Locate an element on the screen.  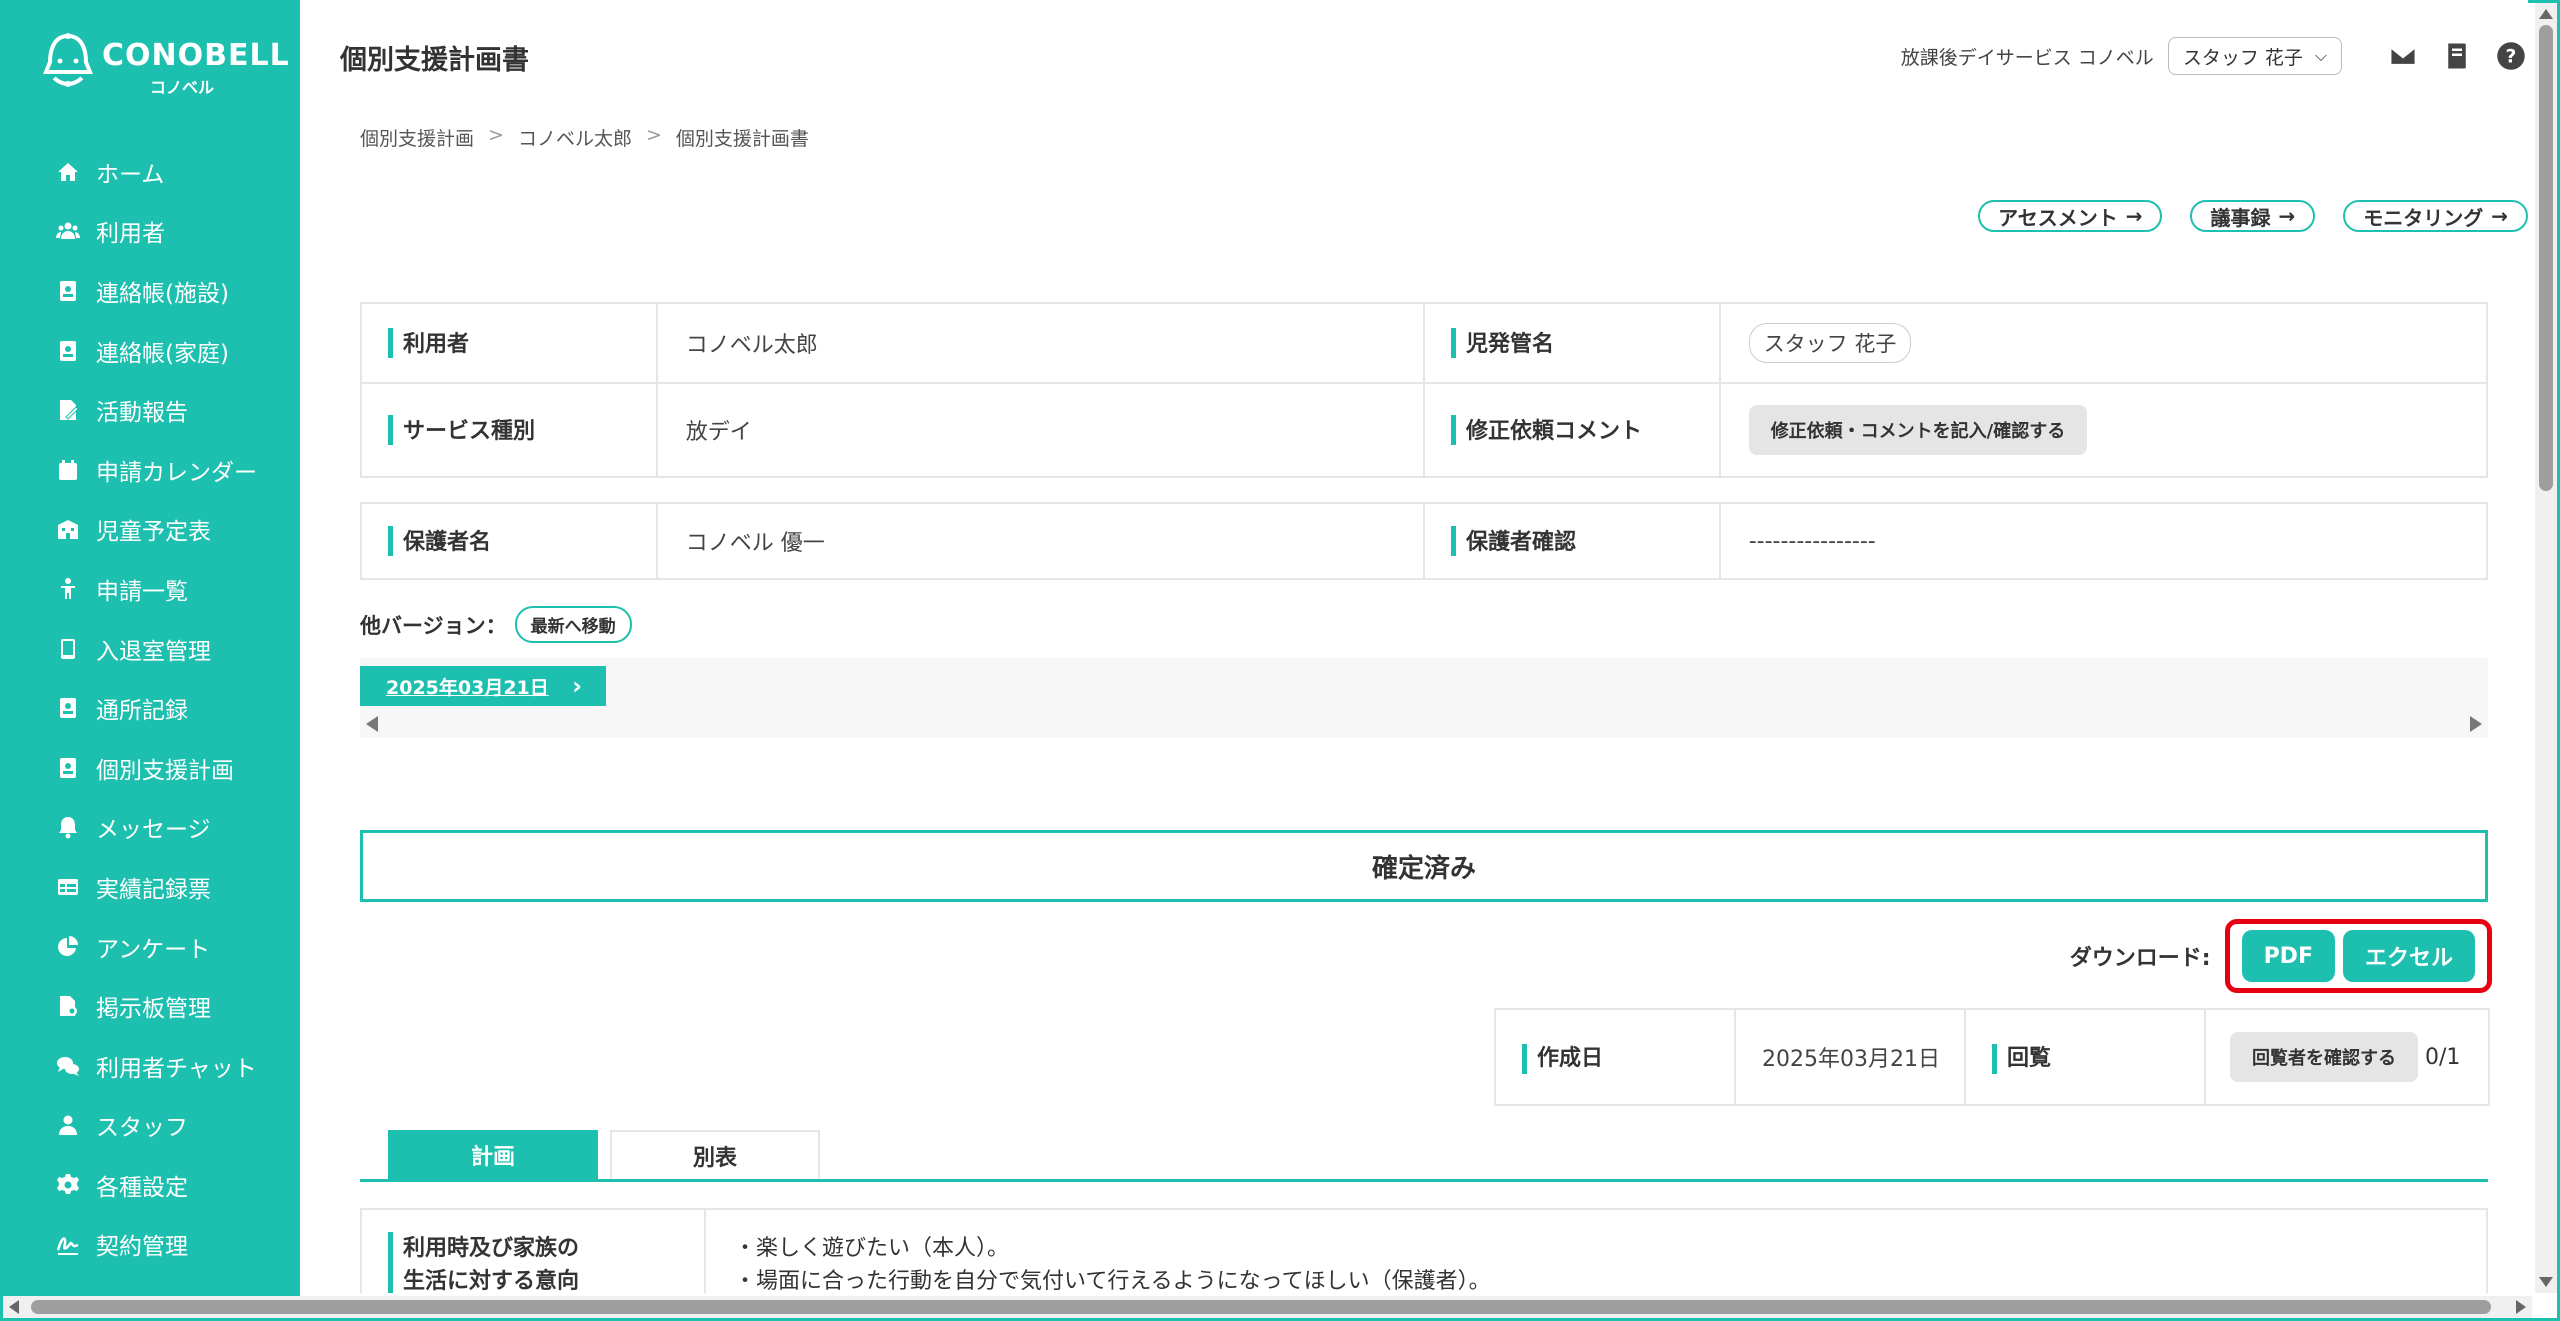
assessment-link-button: アセスメント → is located at coordinates (2070, 216).